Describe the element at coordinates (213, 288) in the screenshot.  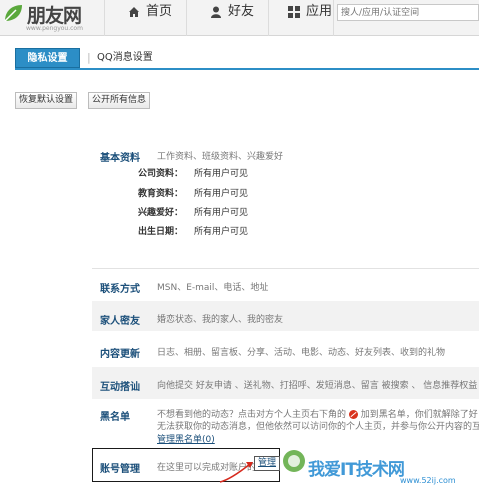
I see `contact-desc: MSN、E-mail、电话、地址` at that location.